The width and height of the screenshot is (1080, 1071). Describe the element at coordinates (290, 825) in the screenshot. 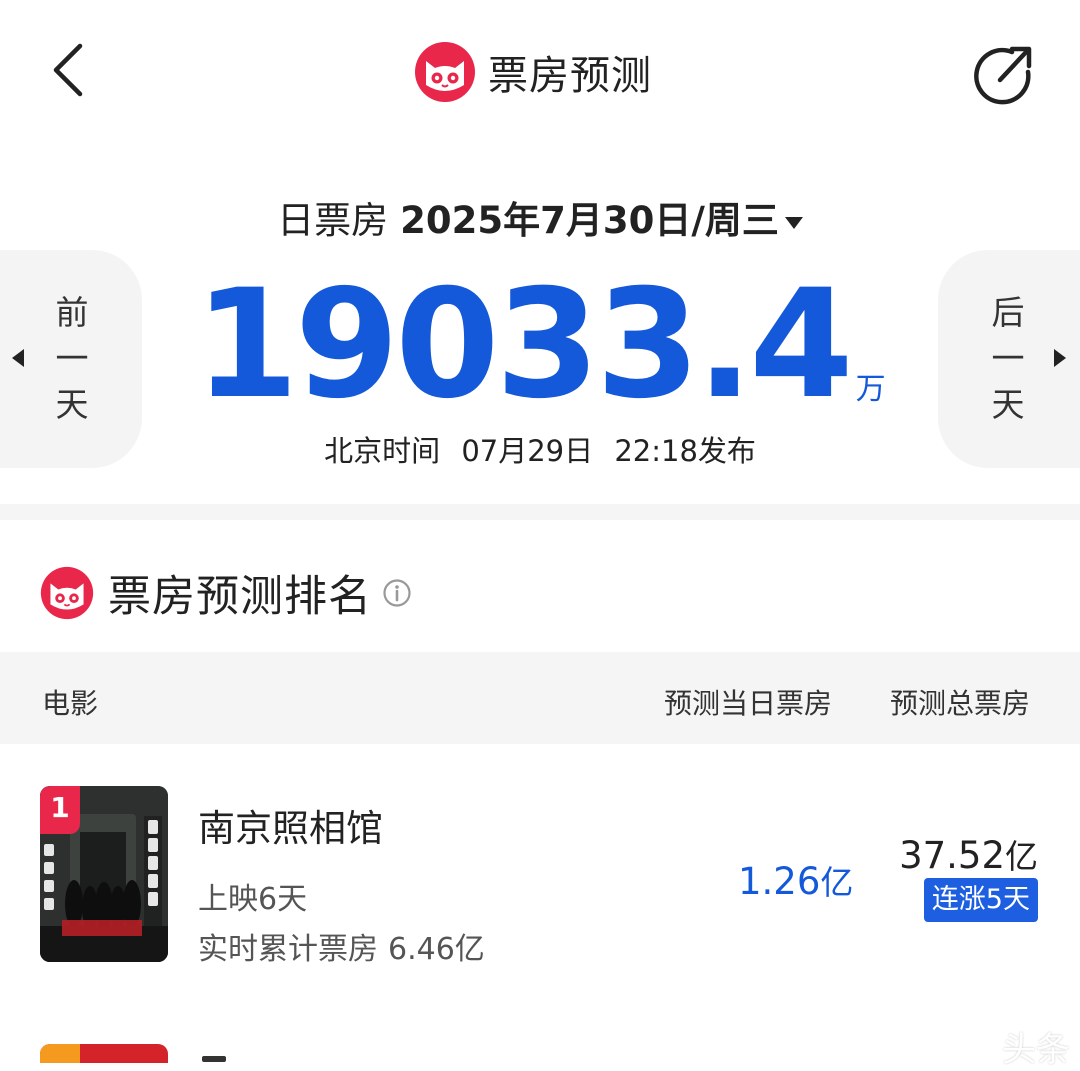

I see `movie-title: 南京照相馆` at that location.